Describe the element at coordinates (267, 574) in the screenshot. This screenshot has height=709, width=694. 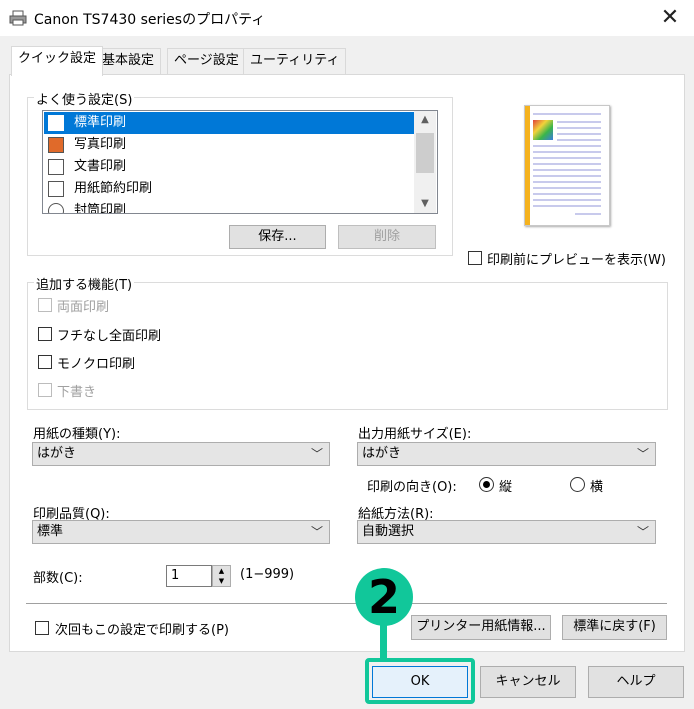
I see `copies-range: (1−999)` at that location.